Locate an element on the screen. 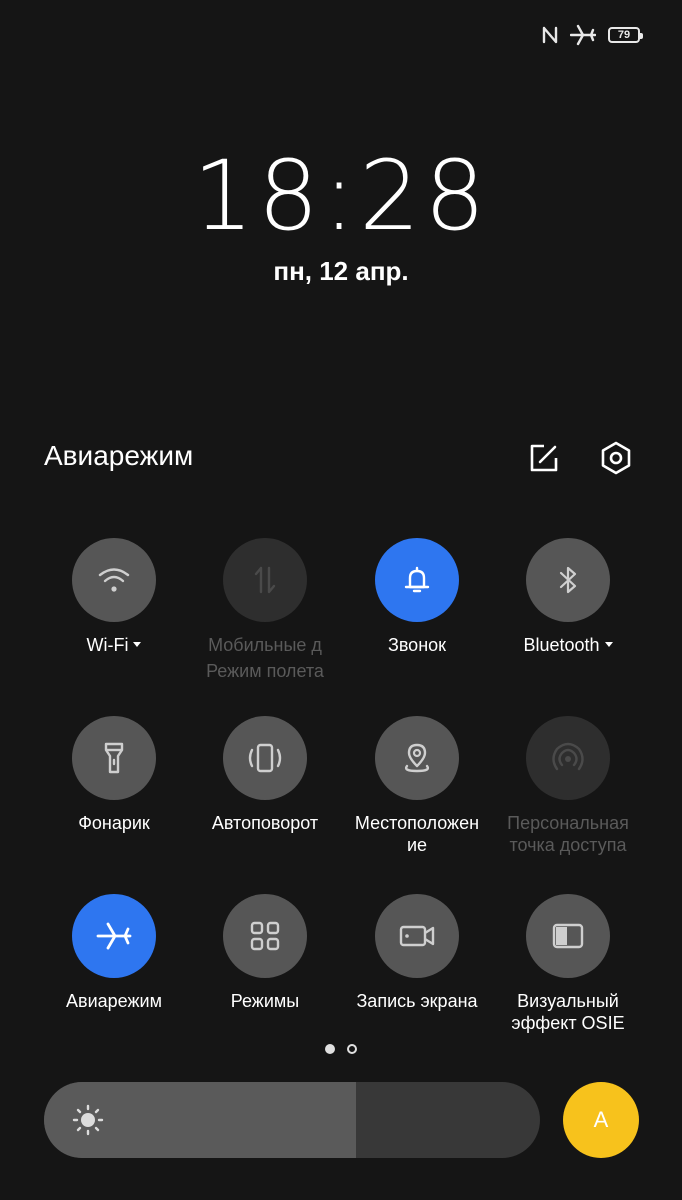 The height and width of the screenshot is (1200, 682). battery-level: 79 is located at coordinates (624, 35).